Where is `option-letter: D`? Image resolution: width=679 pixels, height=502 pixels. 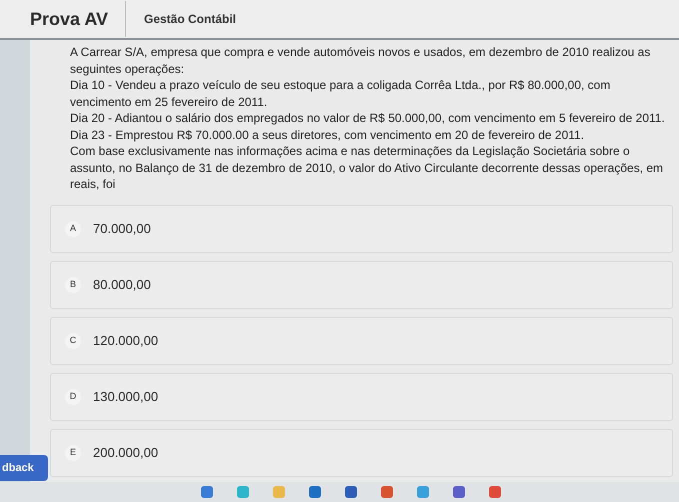
option-letter: D is located at coordinates (73, 396).